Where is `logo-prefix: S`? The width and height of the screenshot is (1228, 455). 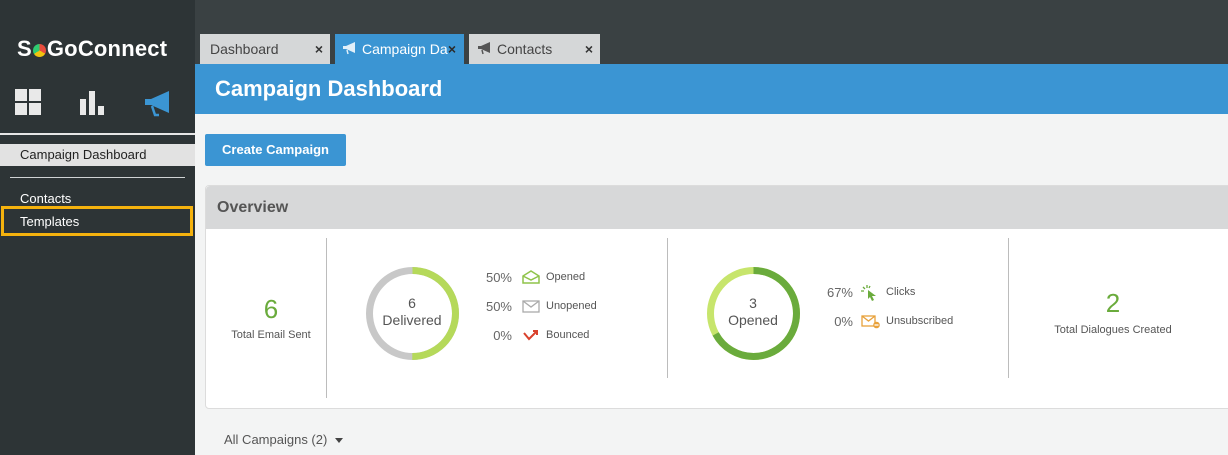 logo-prefix: S is located at coordinates (24, 48).